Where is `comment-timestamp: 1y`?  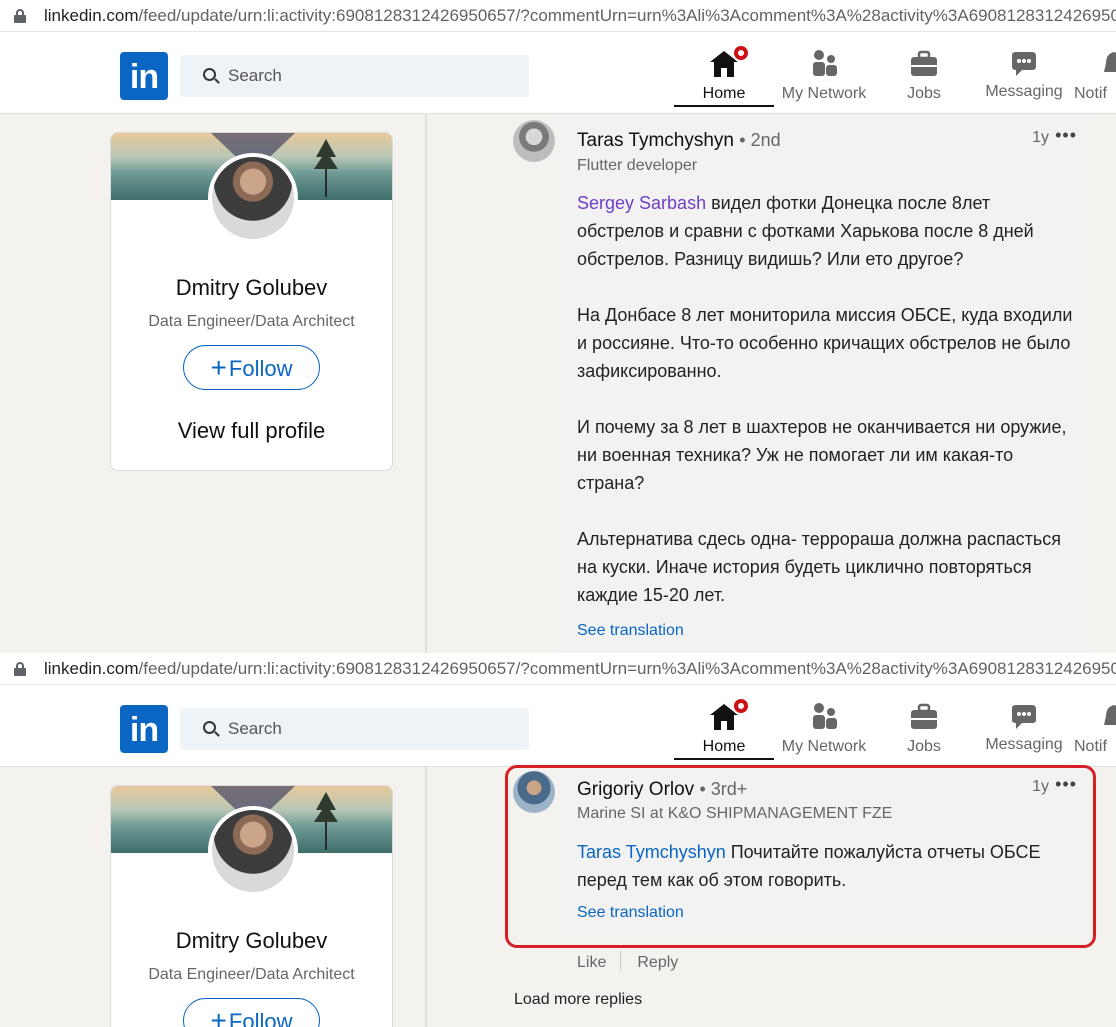 comment-timestamp: 1y is located at coordinates (1040, 137).